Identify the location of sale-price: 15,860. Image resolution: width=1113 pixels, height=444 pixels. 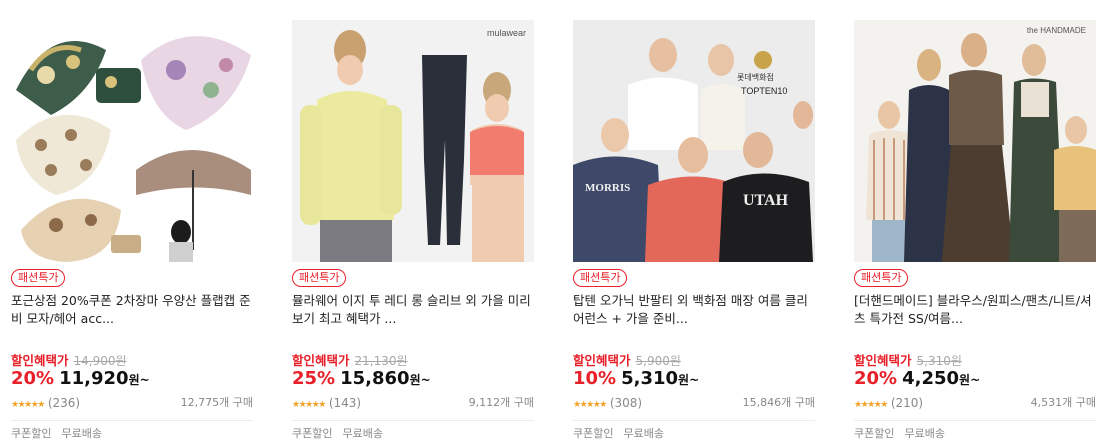
(375, 378).